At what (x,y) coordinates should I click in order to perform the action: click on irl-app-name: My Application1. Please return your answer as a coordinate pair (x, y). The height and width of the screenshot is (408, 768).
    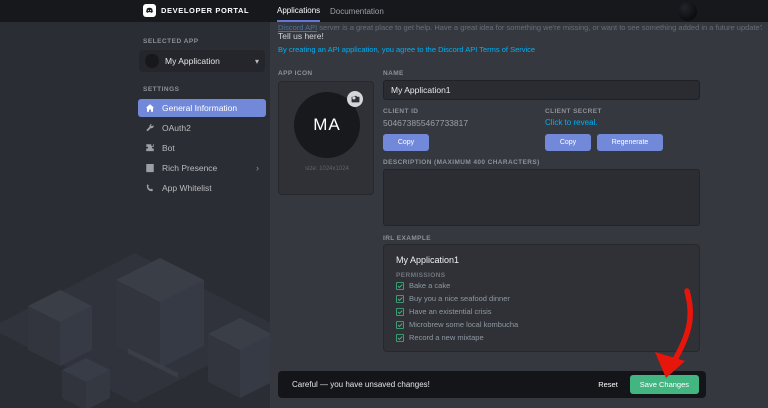
    Looking at the image, I should click on (428, 260).